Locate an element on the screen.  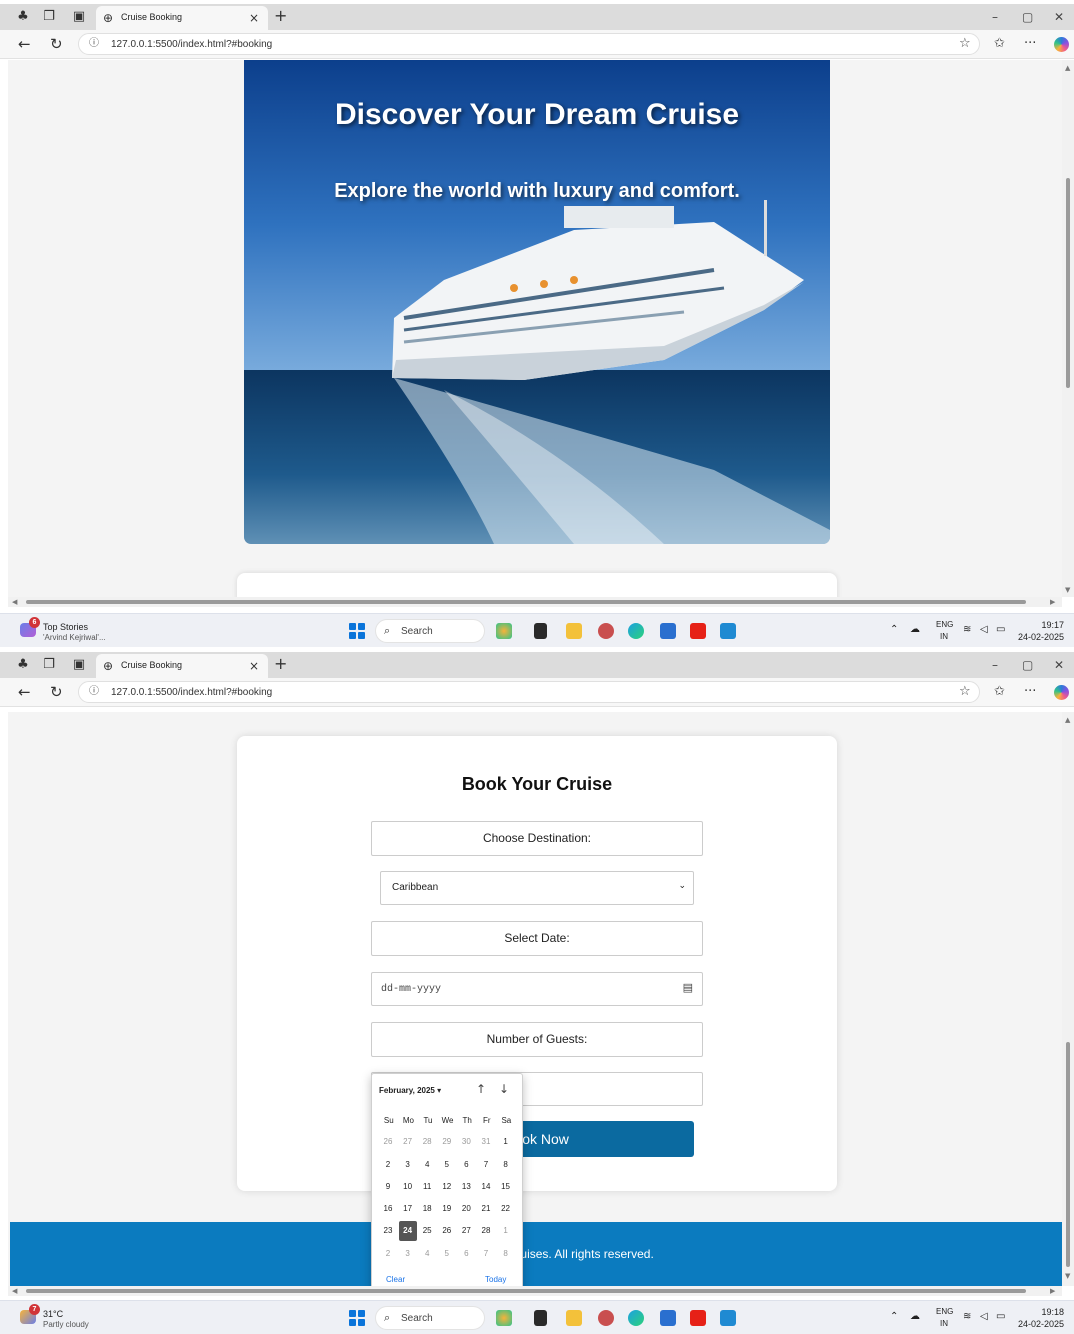
close-window-button: ✕ is located at coordinates (1059, 665).